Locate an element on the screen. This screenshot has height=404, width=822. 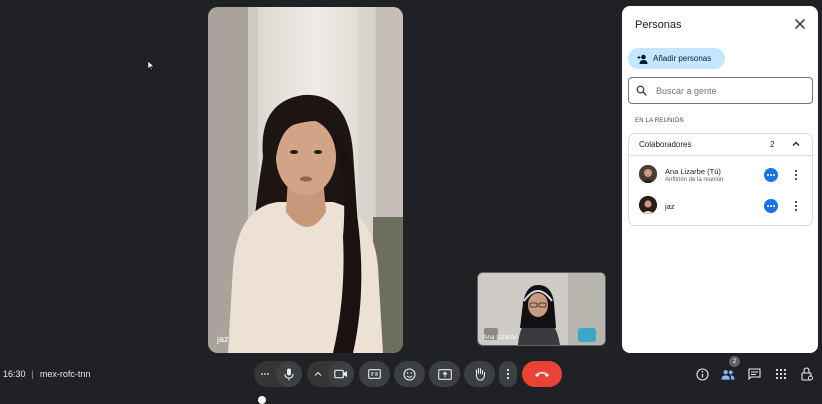
chat-icon is located at coordinates (754, 374).